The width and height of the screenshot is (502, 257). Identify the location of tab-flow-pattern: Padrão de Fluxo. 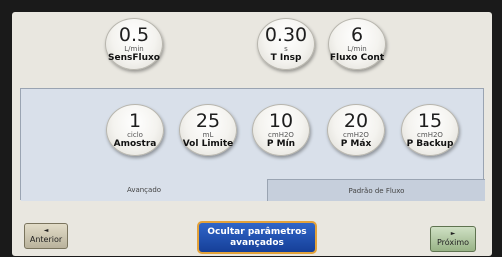
(376, 190).